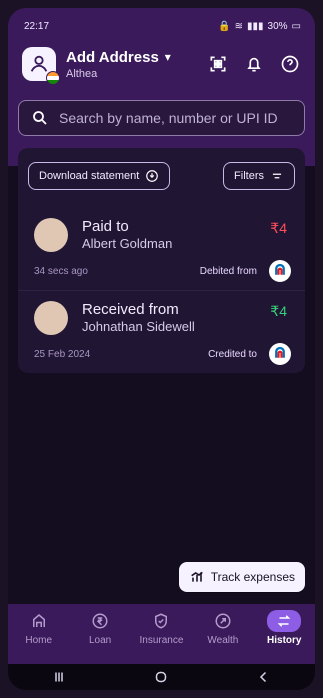 This screenshot has width=323, height=698. I want to click on transaction-direction: Credited to, so click(232, 354).